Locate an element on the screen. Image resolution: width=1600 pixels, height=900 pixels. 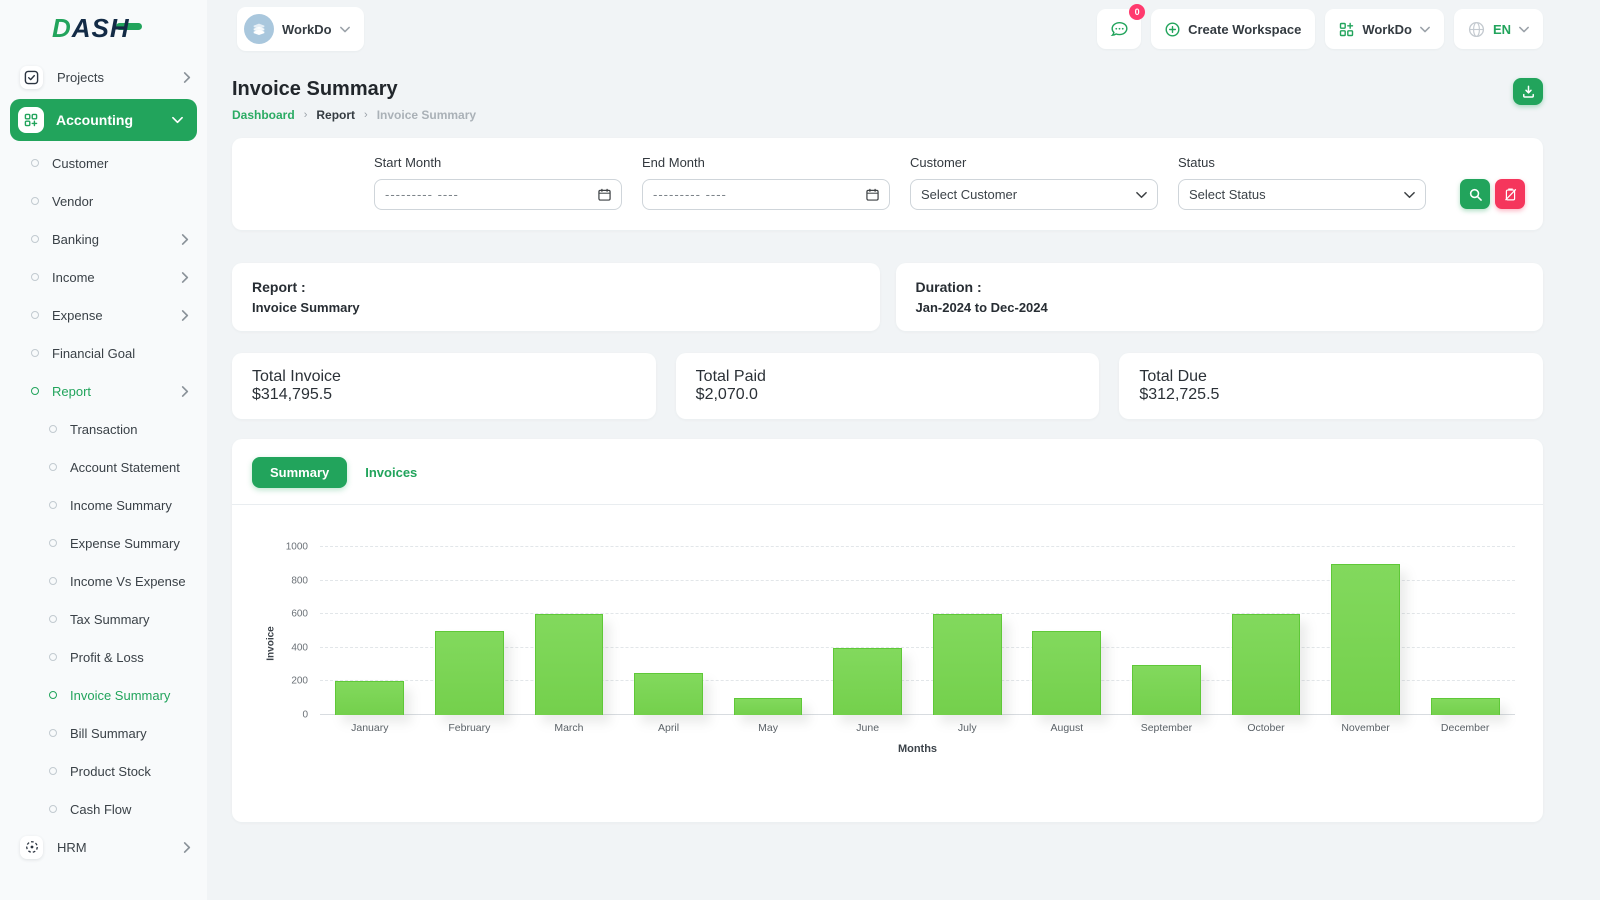
sidebar-item-expense: Expense is located at coordinates (103, 315).